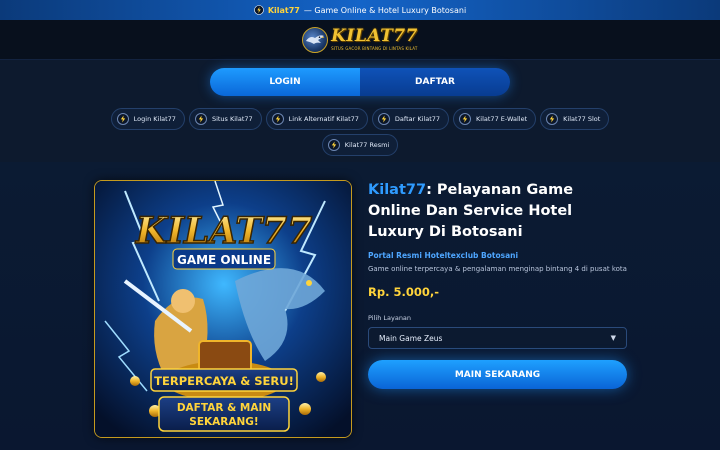 This screenshot has width=720, height=450. Describe the element at coordinates (417, 119) in the screenshot. I see `chip-label: Daftar Kilat77` at that location.